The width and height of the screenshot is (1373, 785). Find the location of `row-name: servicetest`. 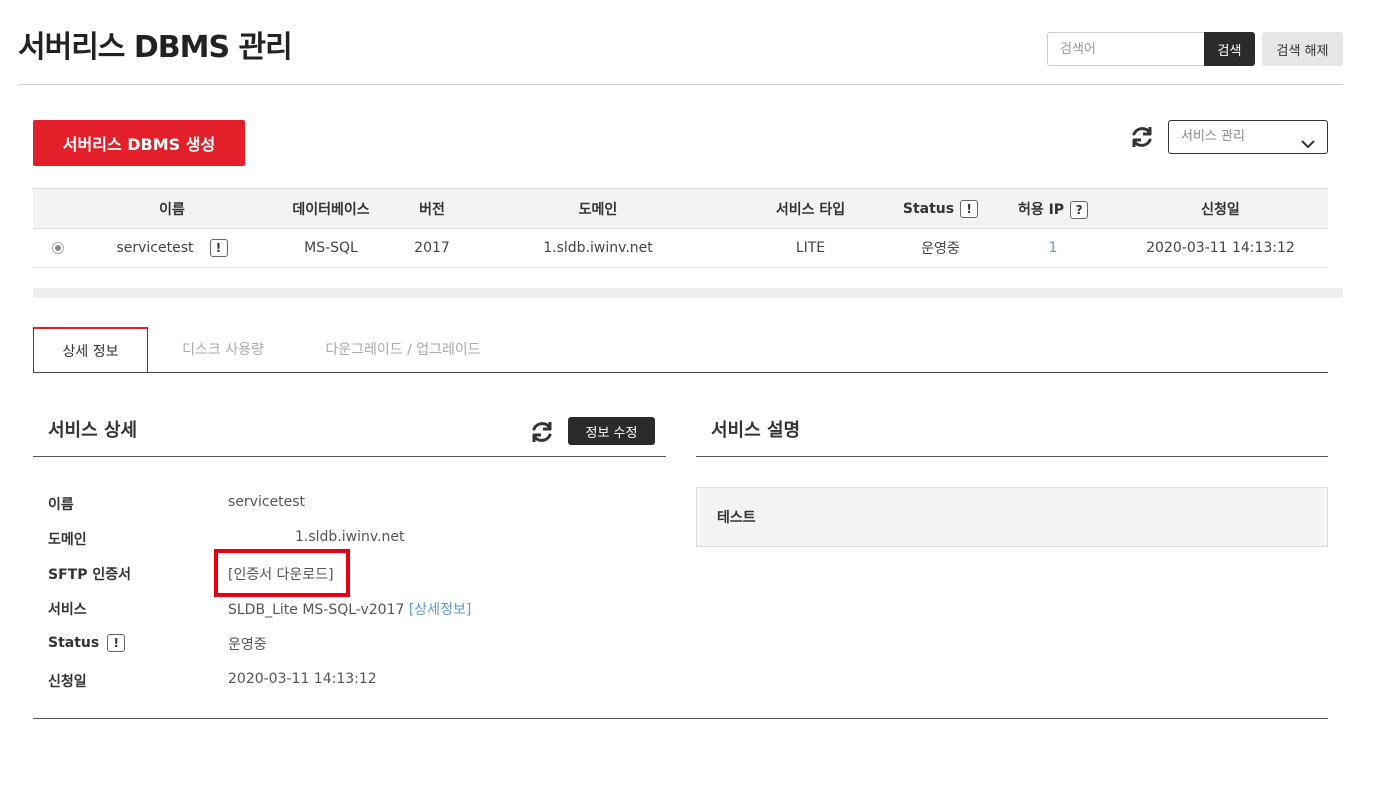

row-name: servicetest is located at coordinates (155, 248).